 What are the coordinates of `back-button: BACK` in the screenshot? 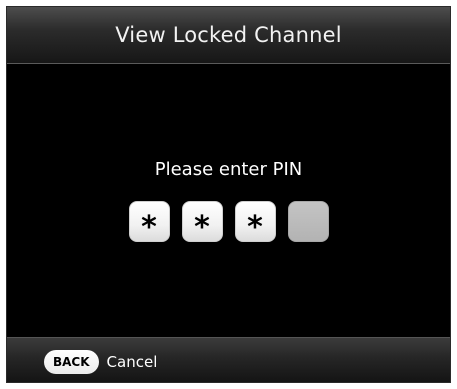 It's located at (71, 362).